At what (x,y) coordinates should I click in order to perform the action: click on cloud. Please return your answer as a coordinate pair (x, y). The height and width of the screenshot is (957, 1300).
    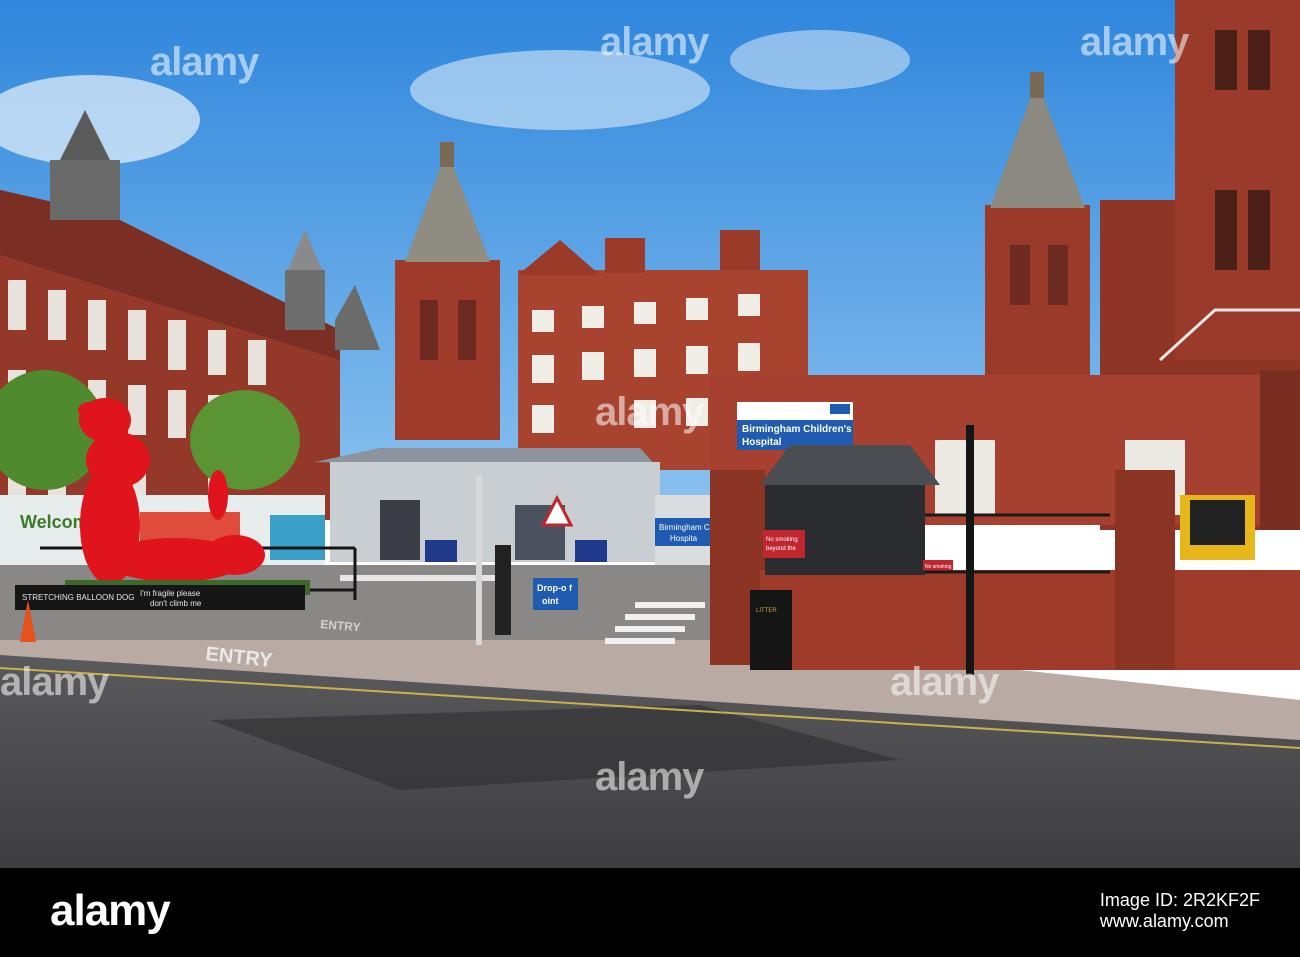
    Looking at the image, I should click on (820, 60).